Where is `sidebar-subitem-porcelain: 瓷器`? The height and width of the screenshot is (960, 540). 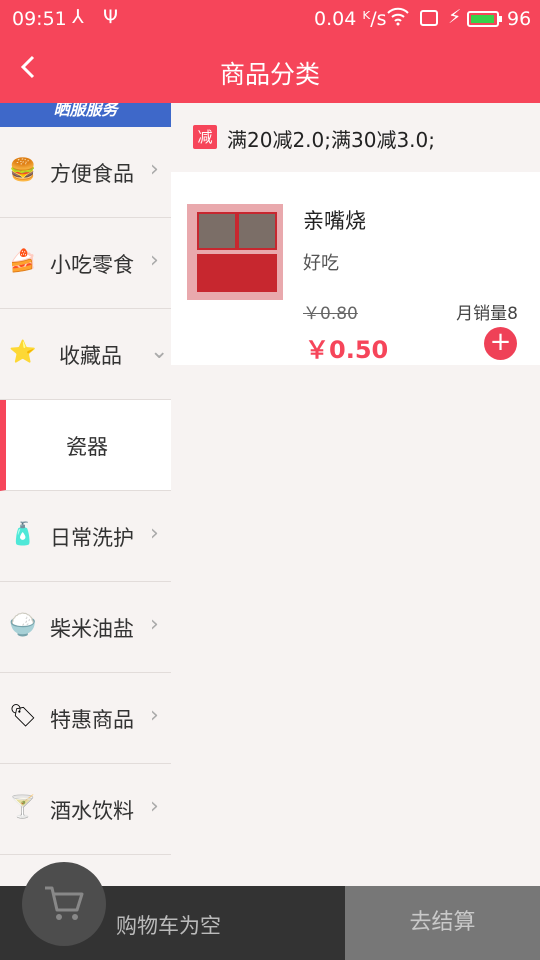
sidebar-subitem-porcelain: 瓷器 is located at coordinates (85, 445).